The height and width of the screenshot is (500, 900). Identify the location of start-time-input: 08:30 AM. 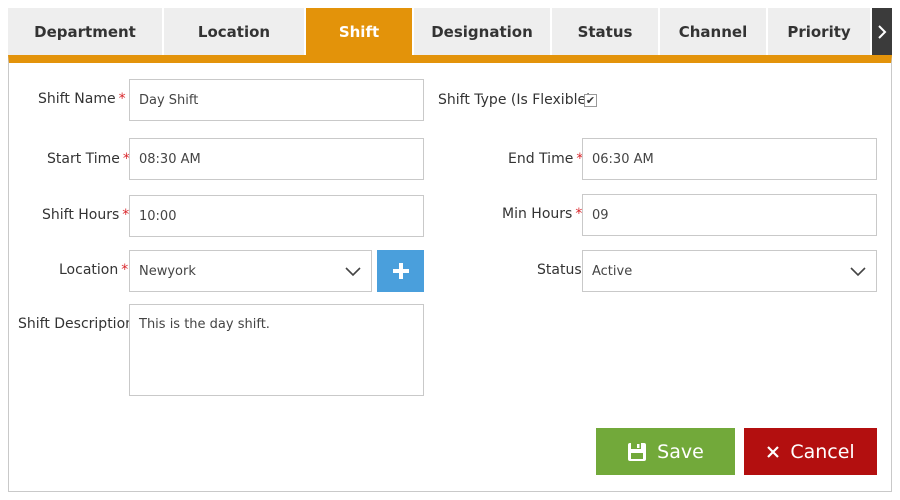
(276, 159).